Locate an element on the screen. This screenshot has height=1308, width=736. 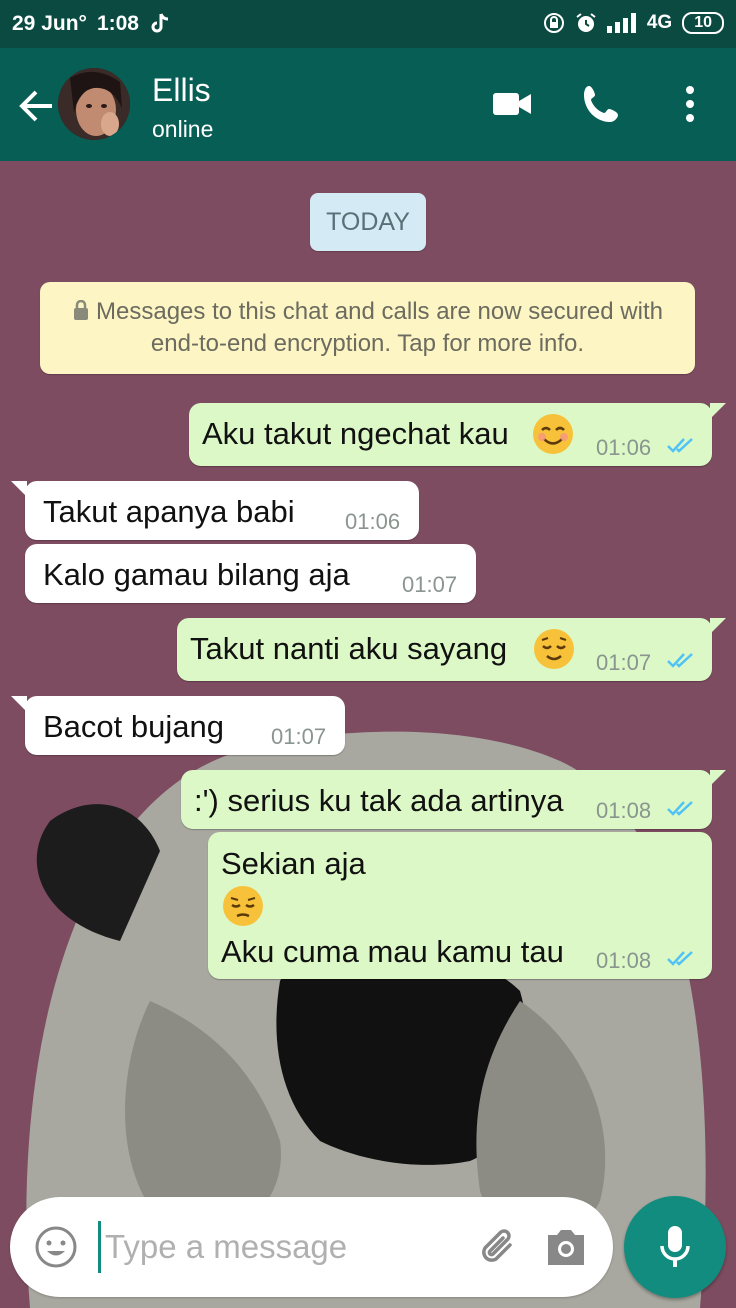
voice-call-icon is located at coordinates (602, 104).